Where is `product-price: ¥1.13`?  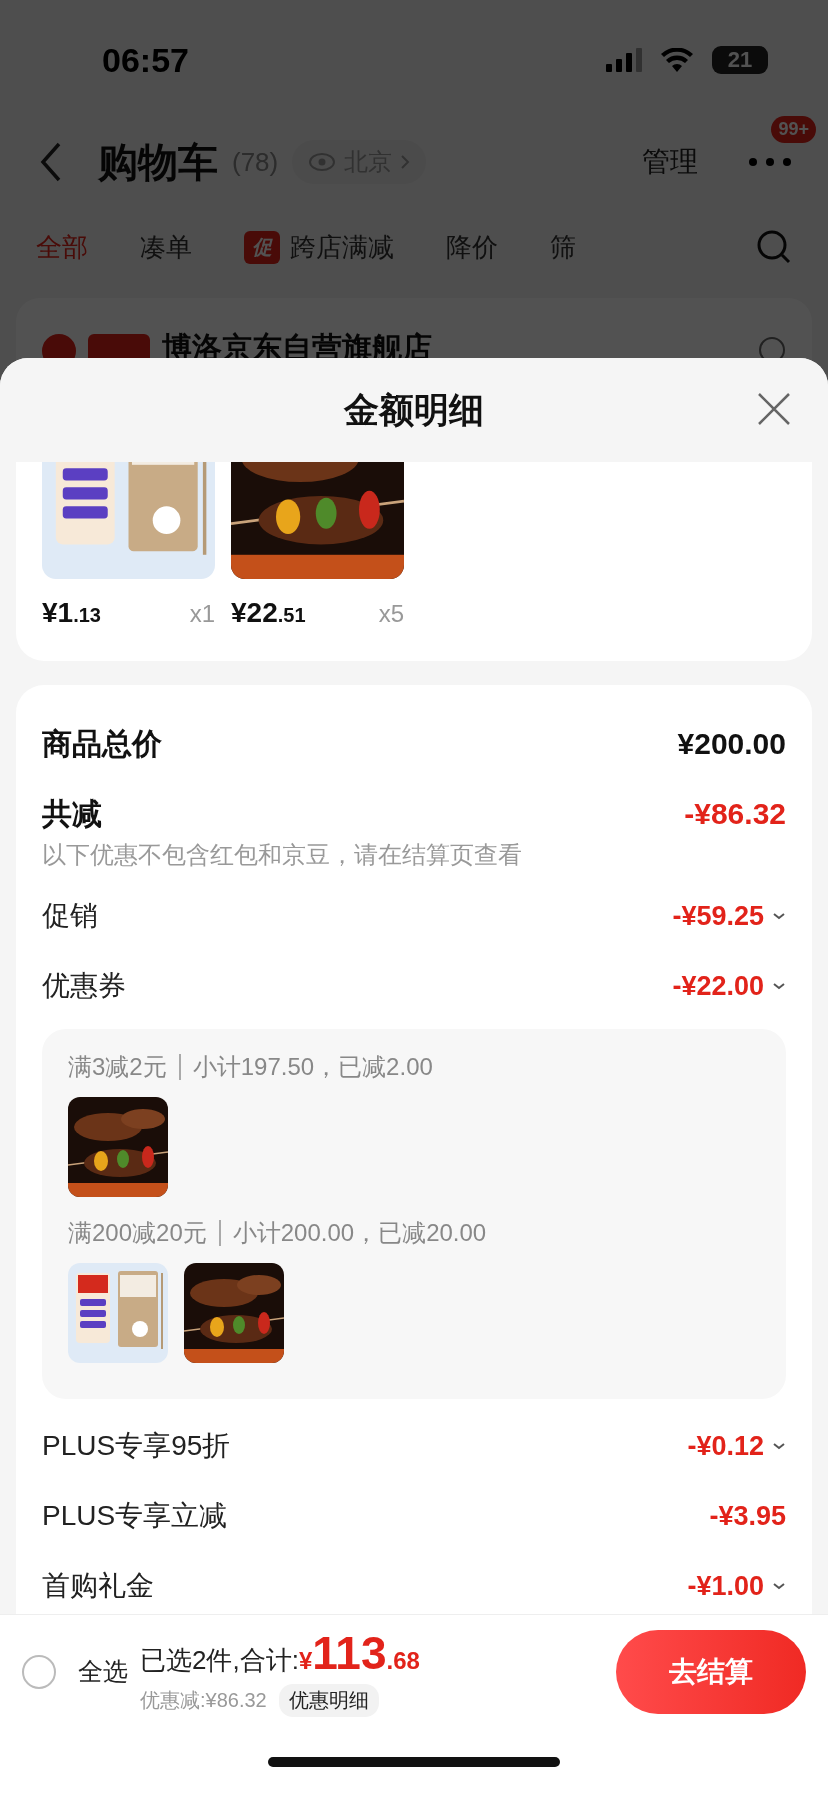 product-price: ¥1.13 is located at coordinates (71, 613).